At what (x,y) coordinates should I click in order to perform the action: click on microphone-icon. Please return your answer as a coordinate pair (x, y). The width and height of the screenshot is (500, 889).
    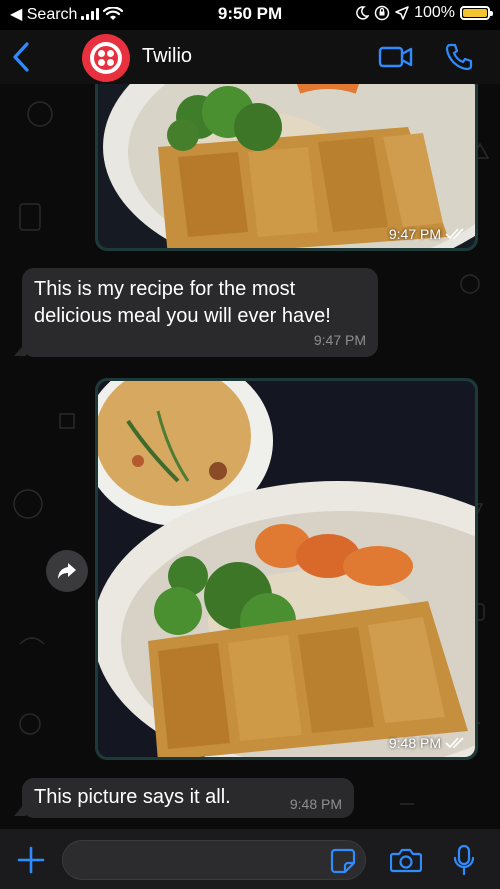
    Looking at the image, I should click on (464, 860).